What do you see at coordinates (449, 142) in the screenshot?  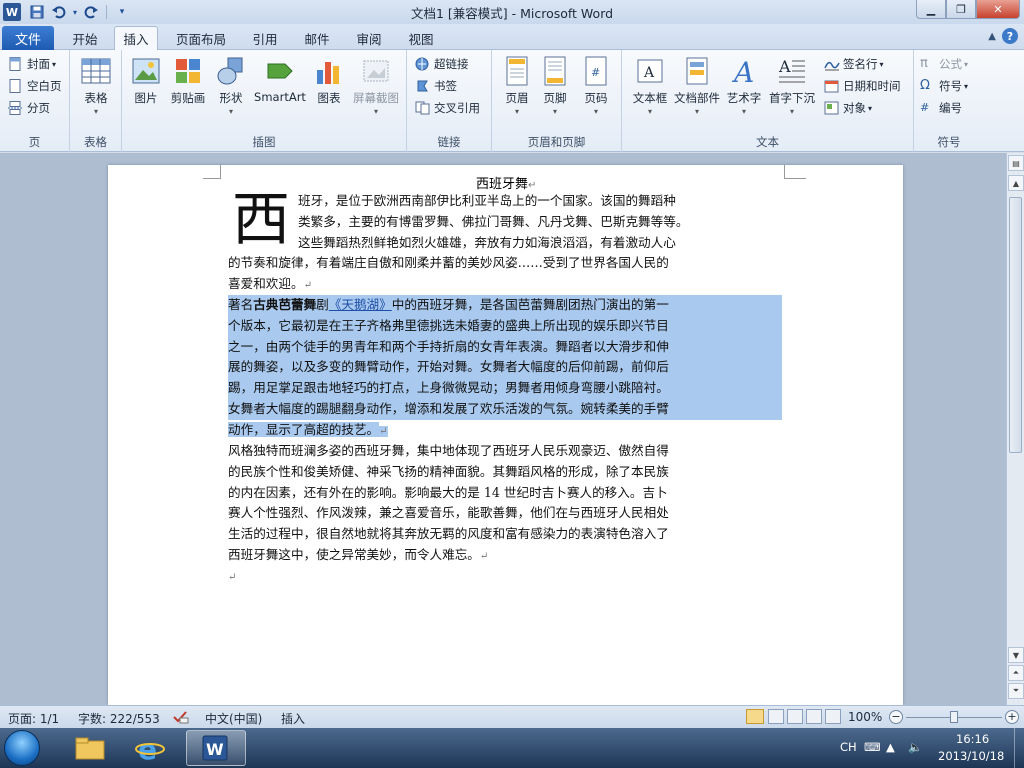 I see `group-label-links: 链接` at bounding box center [449, 142].